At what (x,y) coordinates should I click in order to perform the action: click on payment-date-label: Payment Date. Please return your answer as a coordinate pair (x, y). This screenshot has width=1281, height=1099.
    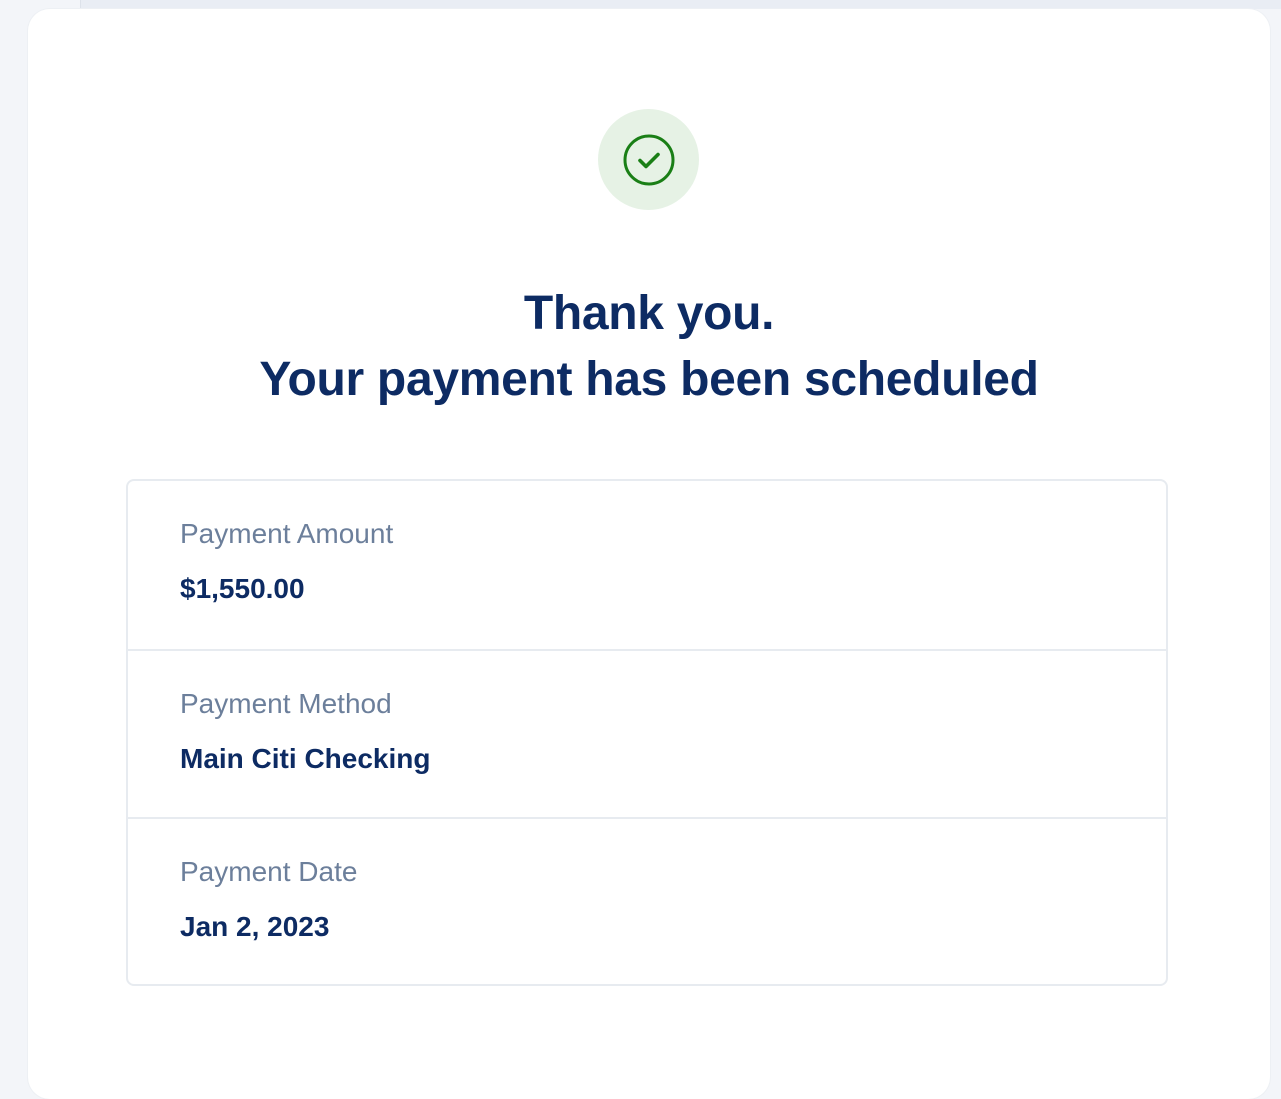
    Looking at the image, I should click on (269, 871).